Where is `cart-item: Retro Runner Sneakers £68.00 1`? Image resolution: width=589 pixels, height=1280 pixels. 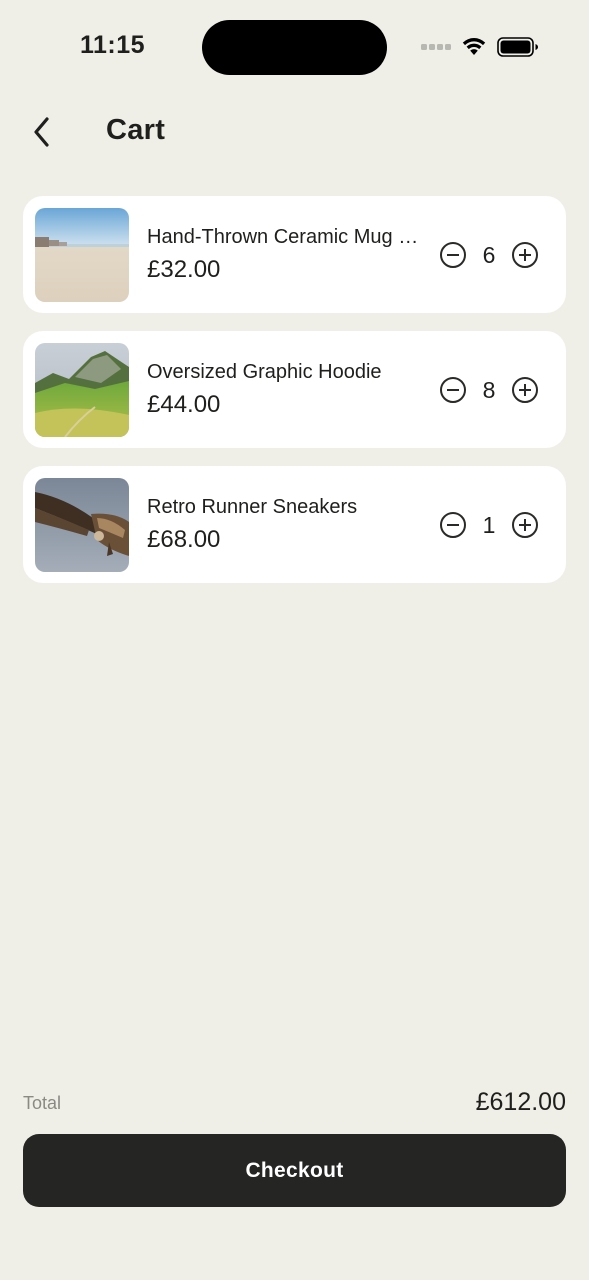 cart-item: Retro Runner Sneakers £68.00 1 is located at coordinates (294, 524).